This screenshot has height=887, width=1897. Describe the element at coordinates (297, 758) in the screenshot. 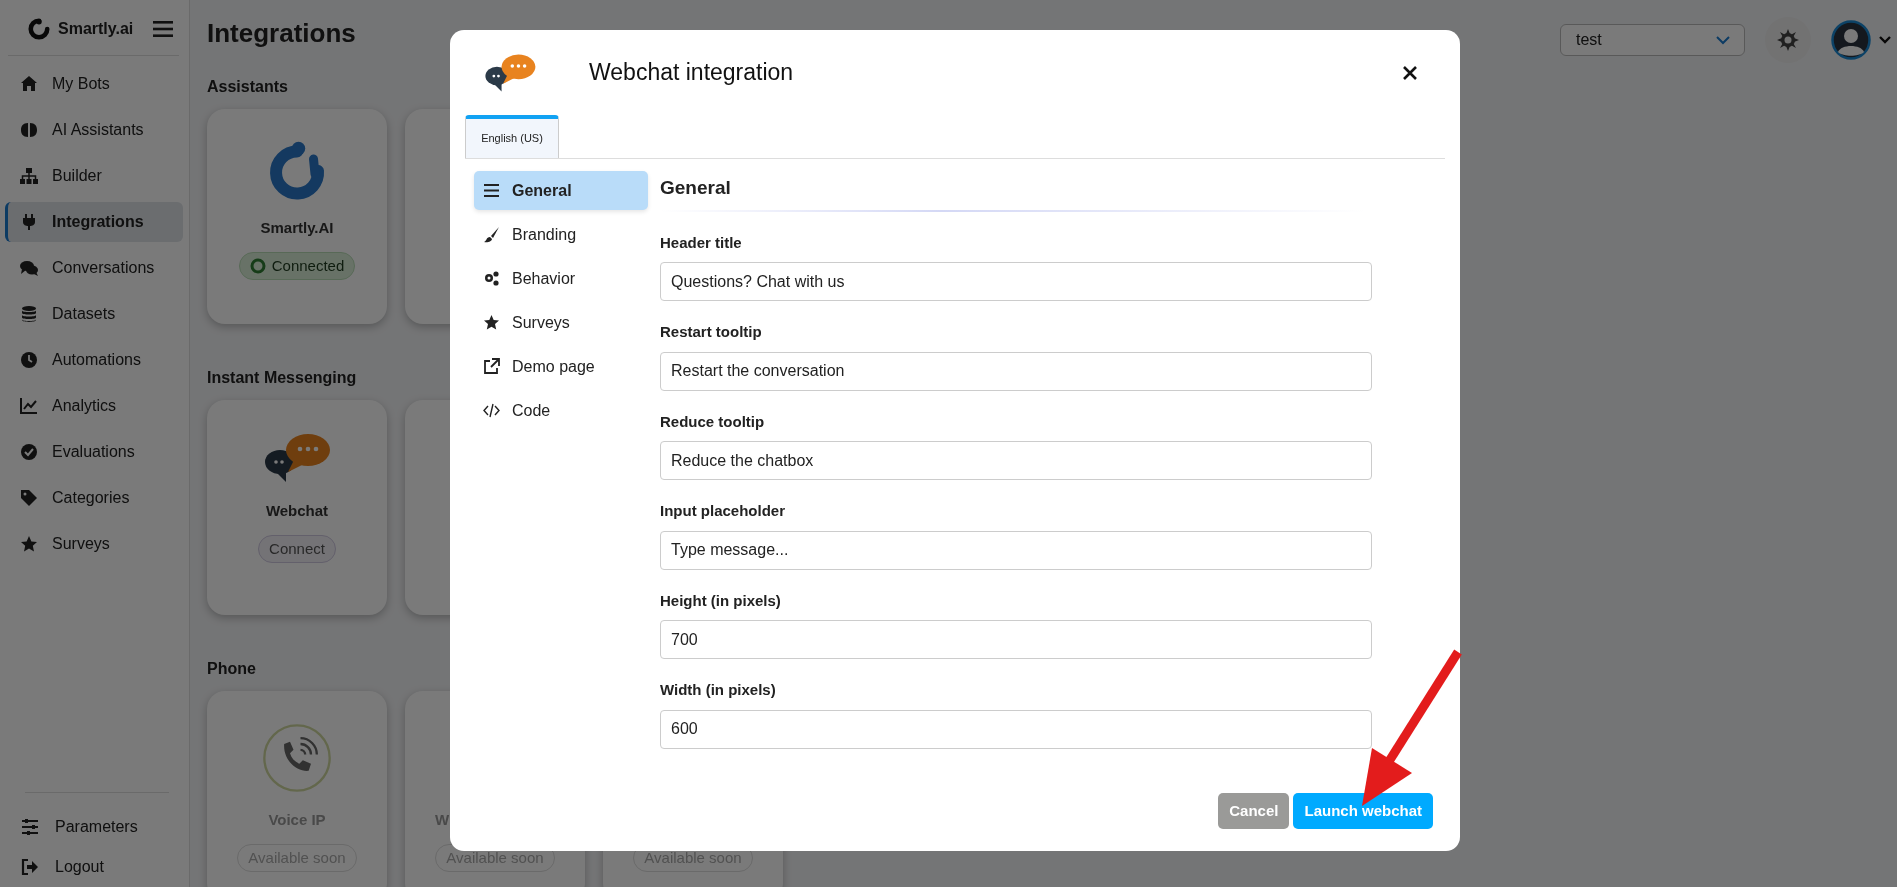

I see `phone-icon` at that location.